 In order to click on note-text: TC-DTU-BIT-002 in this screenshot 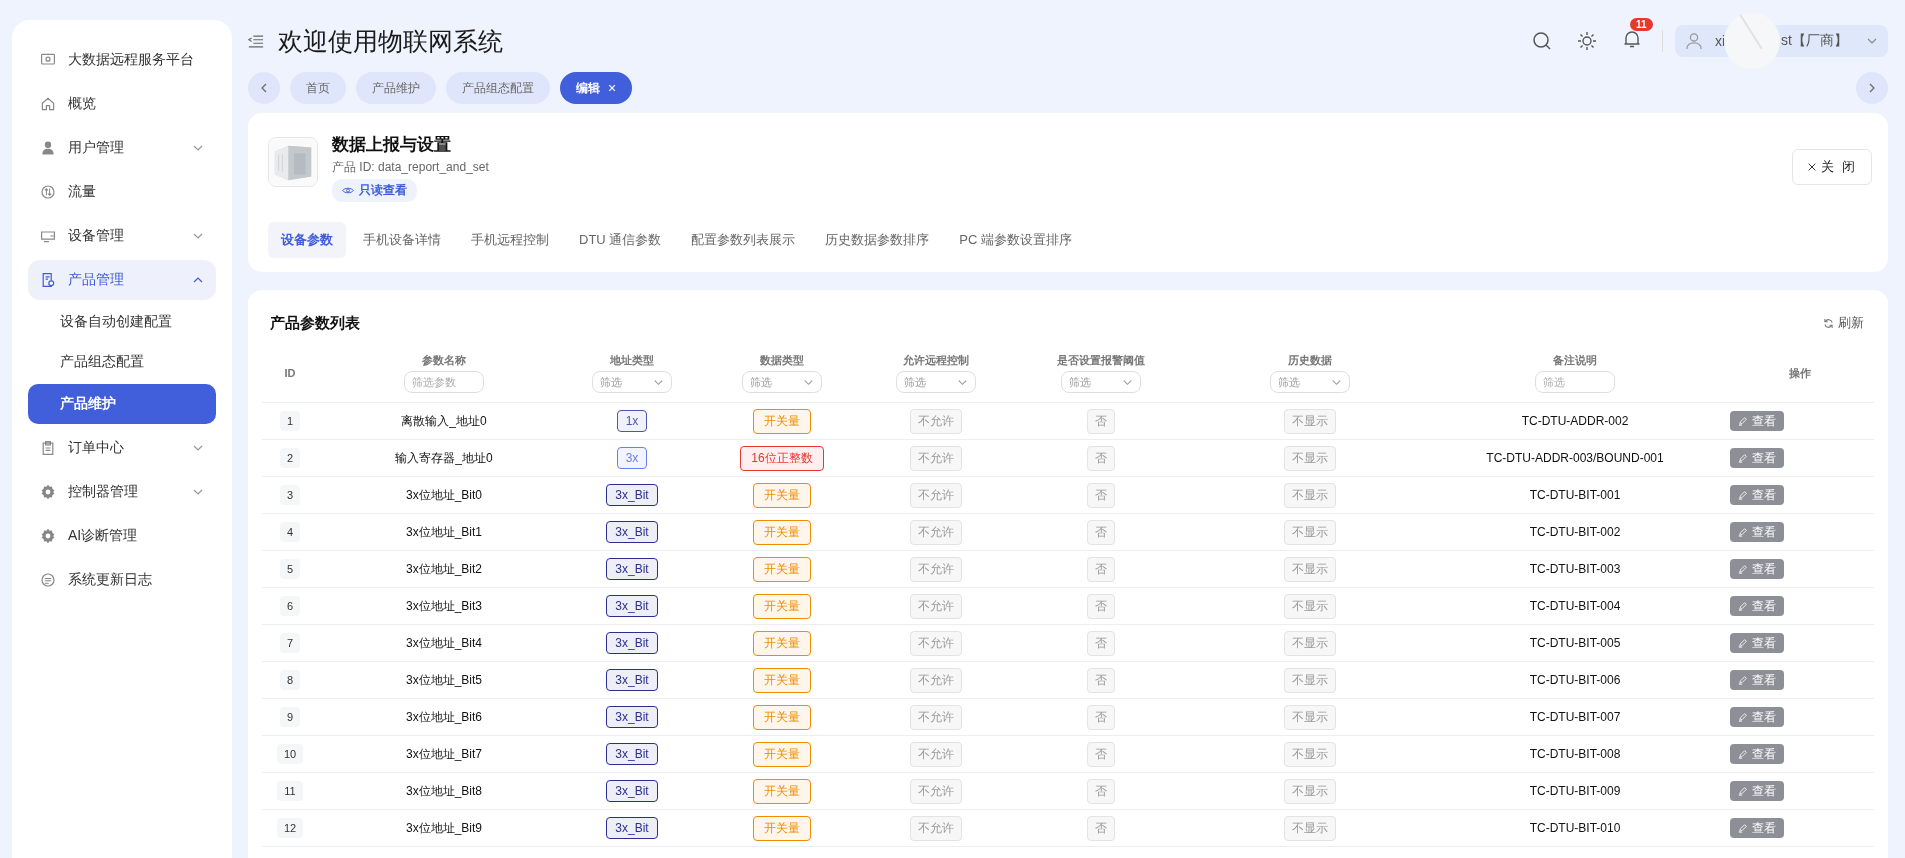, I will do `click(1575, 532)`.